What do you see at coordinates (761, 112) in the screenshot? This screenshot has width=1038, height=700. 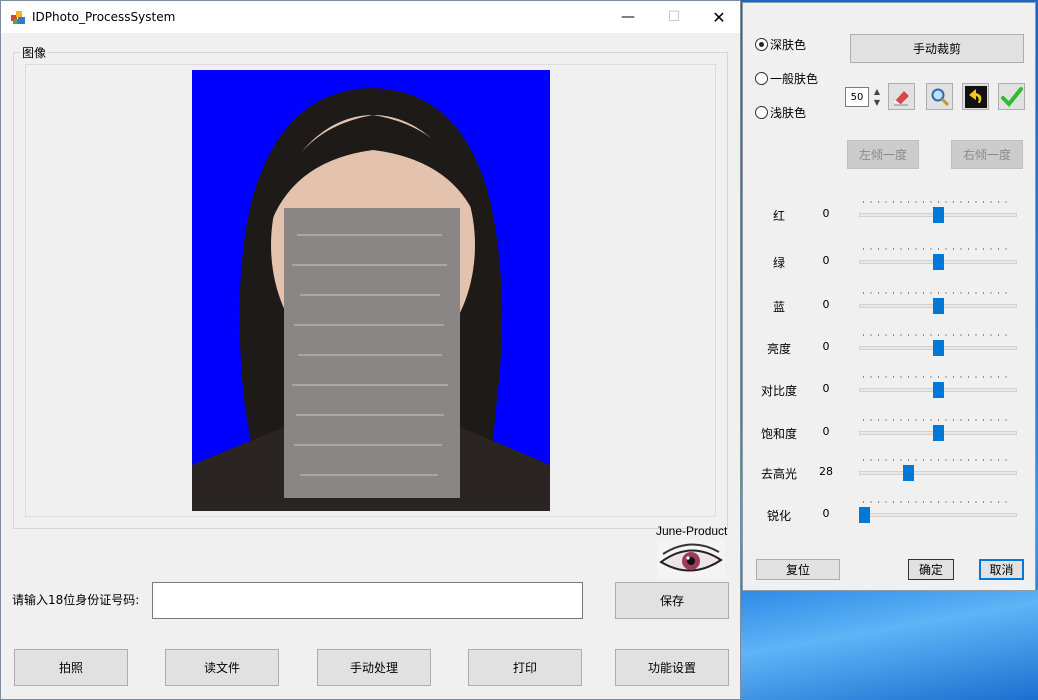 I see `radio-light` at bounding box center [761, 112].